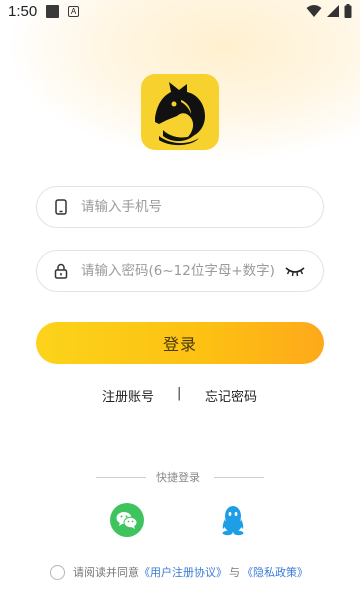 The height and width of the screenshot is (600, 360). What do you see at coordinates (61, 207) in the screenshot?
I see `phone-icon` at bounding box center [61, 207].